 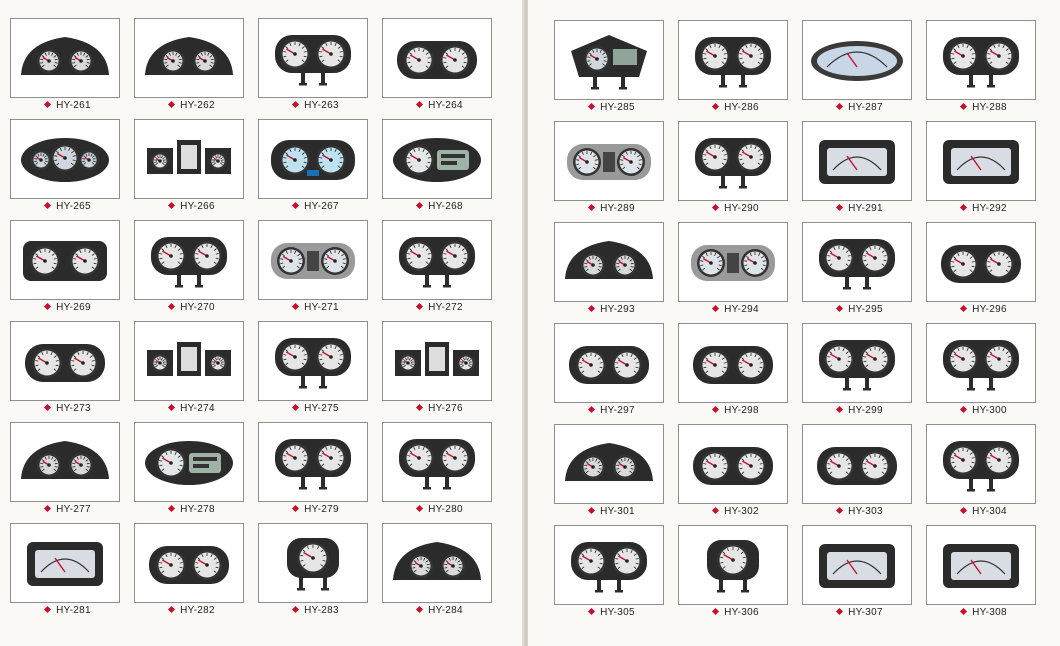 I want to click on product-code: HY-275, so click(x=321, y=408).